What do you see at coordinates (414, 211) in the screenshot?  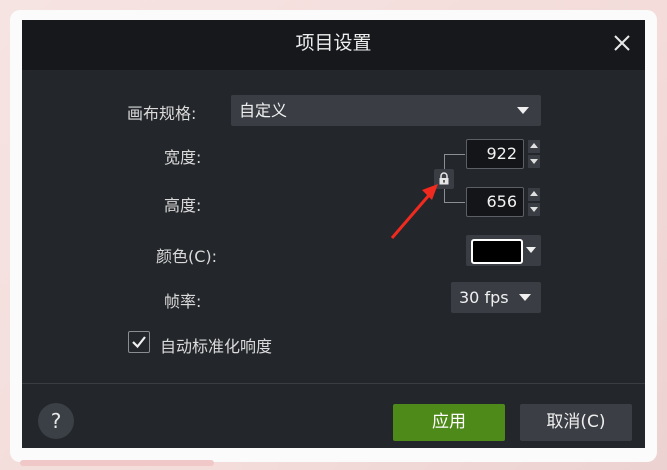 I see `annotation-arrow-icon` at bounding box center [414, 211].